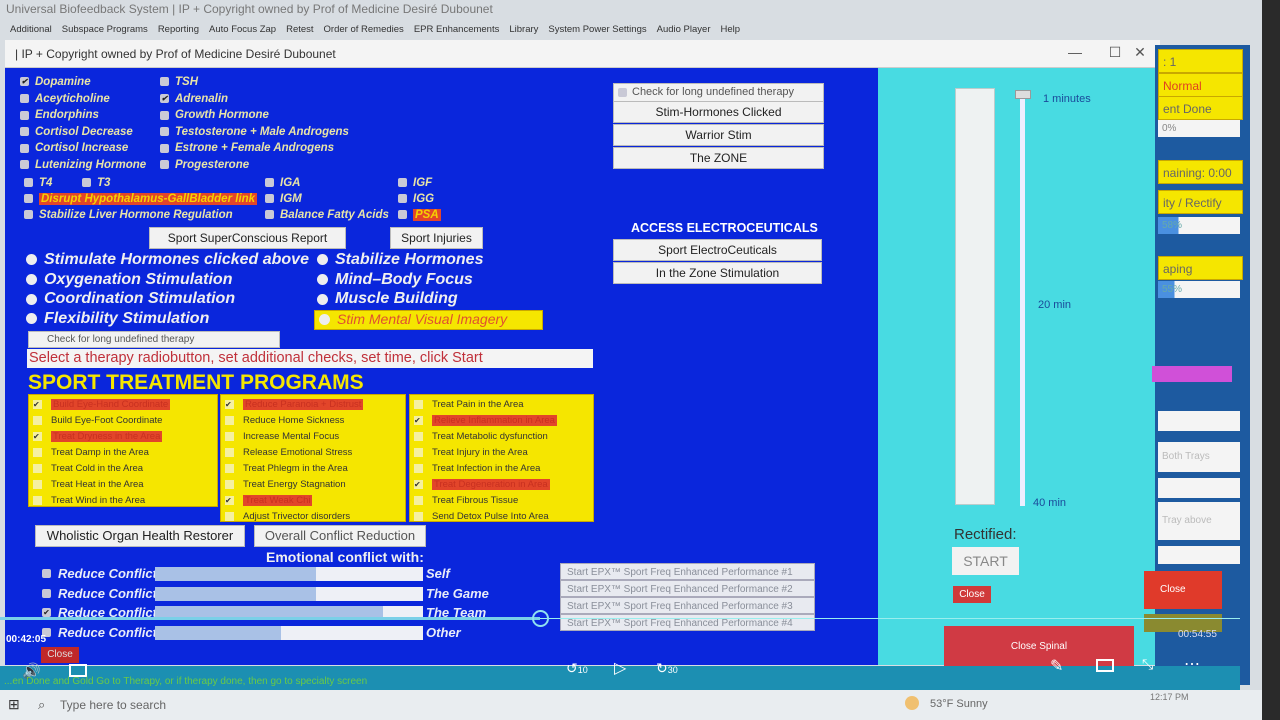 The width and height of the screenshot is (1280, 720). I want to click on pencil-icon: ✎, so click(1056, 666).